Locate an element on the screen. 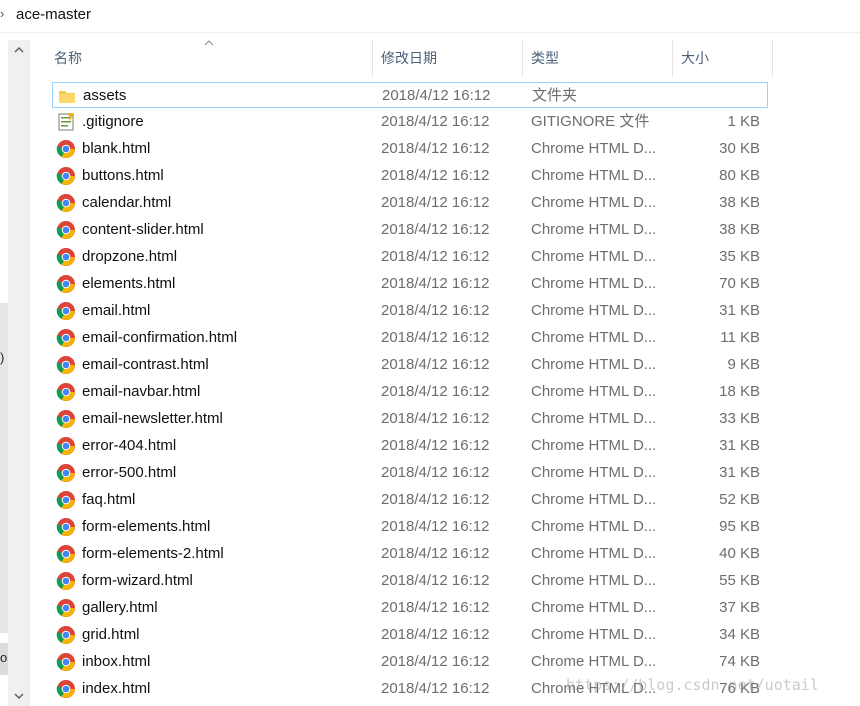 Image resolution: width=860 pixels, height=706 pixels. navigation-text-fragment: o is located at coordinates (4, 657).